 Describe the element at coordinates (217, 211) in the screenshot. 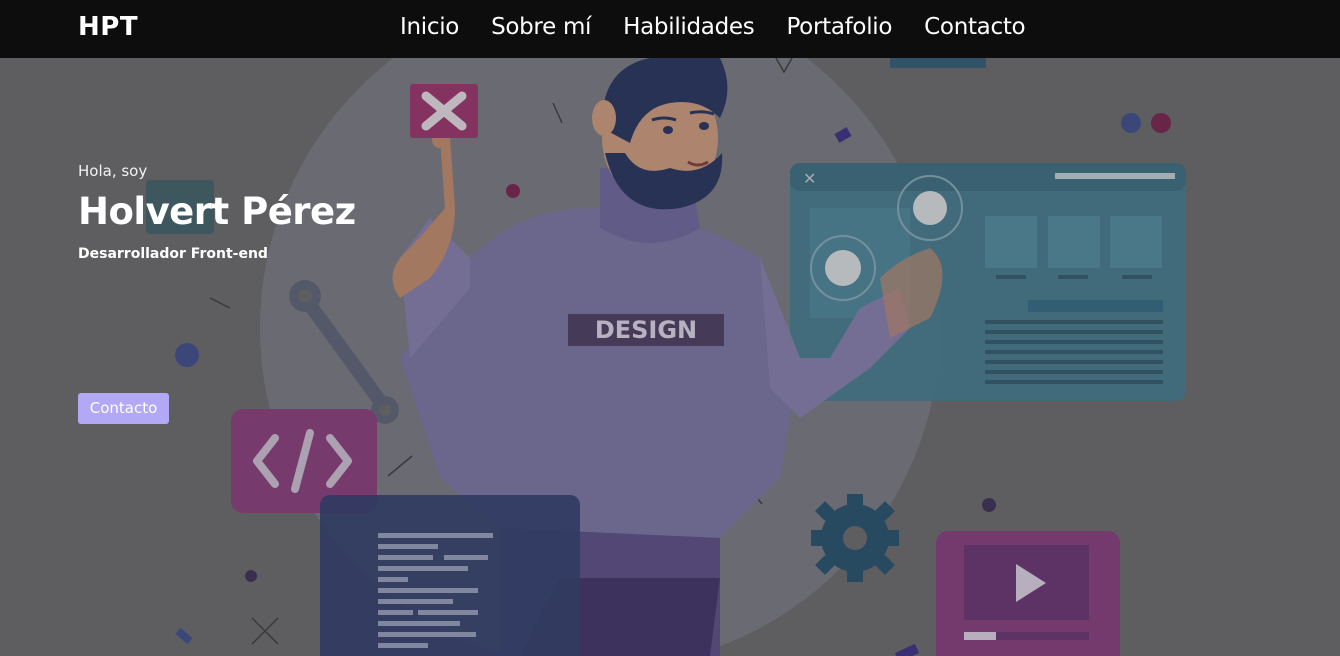

I see `hero-name: Holvert Pérez` at that location.